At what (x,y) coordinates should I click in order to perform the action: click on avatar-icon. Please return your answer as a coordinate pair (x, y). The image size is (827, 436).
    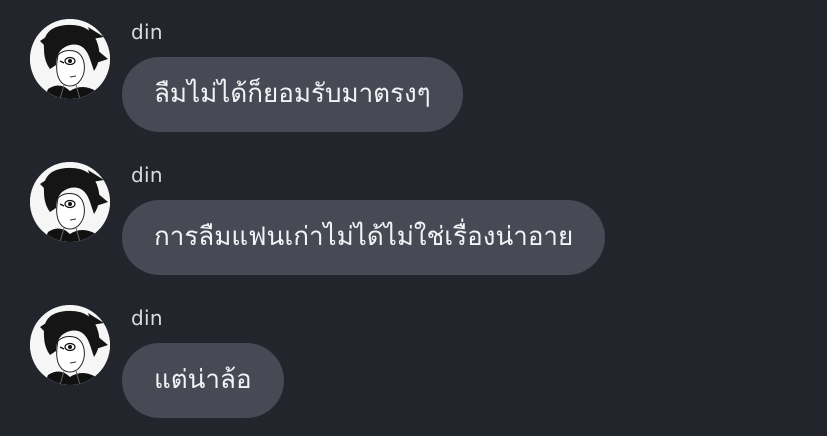
    Looking at the image, I should click on (70, 345).